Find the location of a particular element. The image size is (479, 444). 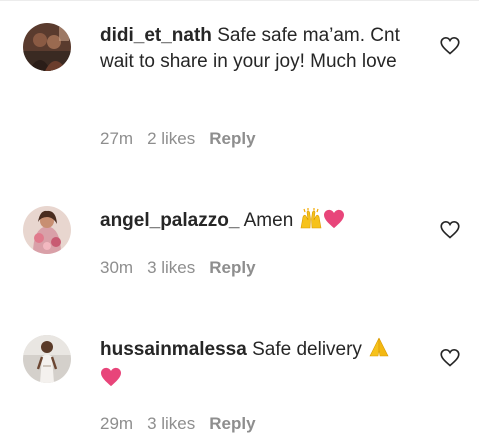

avatar is located at coordinates (47, 359).